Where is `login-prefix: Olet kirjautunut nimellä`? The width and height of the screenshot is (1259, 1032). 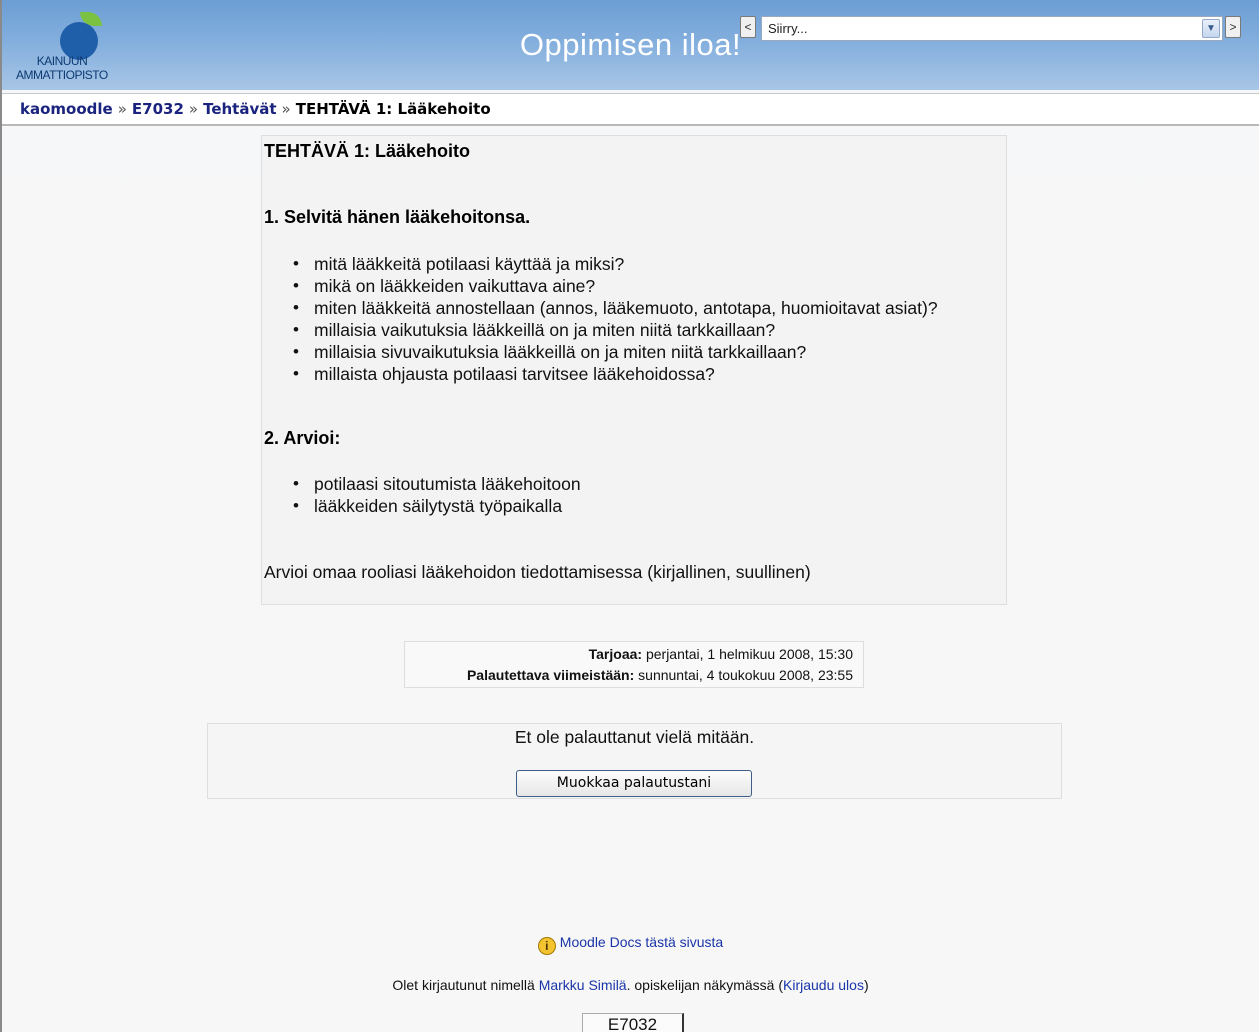 login-prefix: Olet kirjautunut nimellä is located at coordinates (463, 985).